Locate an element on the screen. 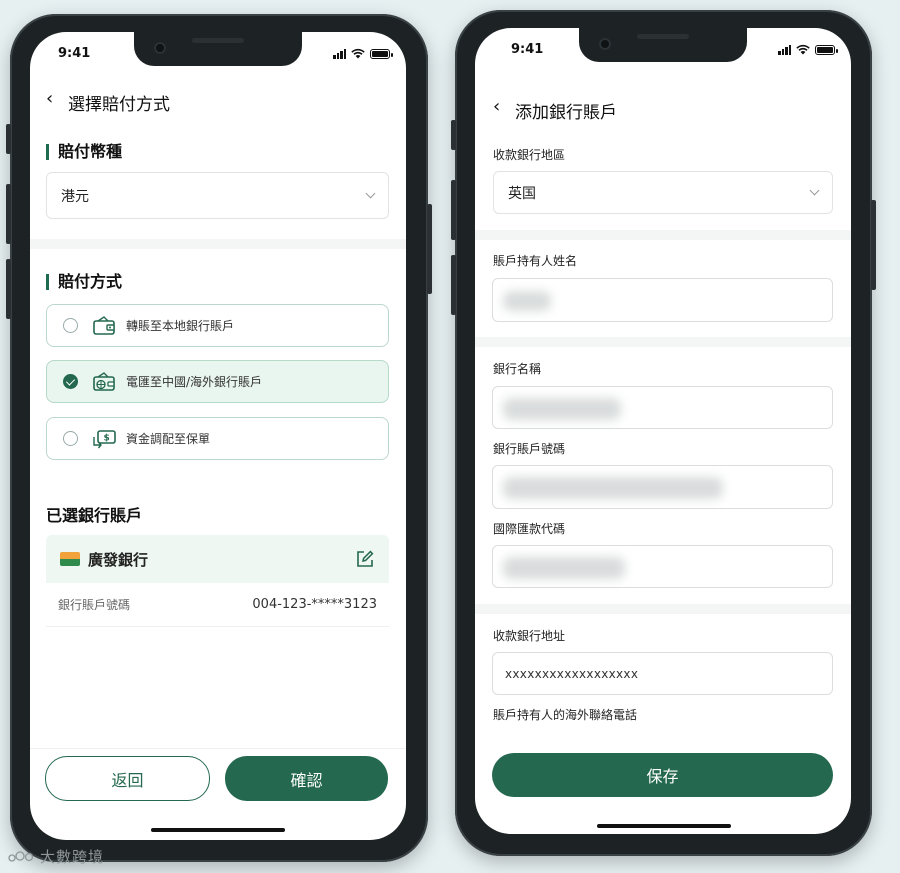  radio-button-checked is located at coordinates (70, 381).